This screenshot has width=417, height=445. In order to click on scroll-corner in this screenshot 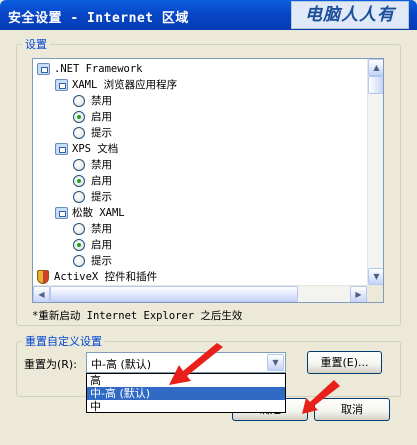, I will do `click(375, 293)`.